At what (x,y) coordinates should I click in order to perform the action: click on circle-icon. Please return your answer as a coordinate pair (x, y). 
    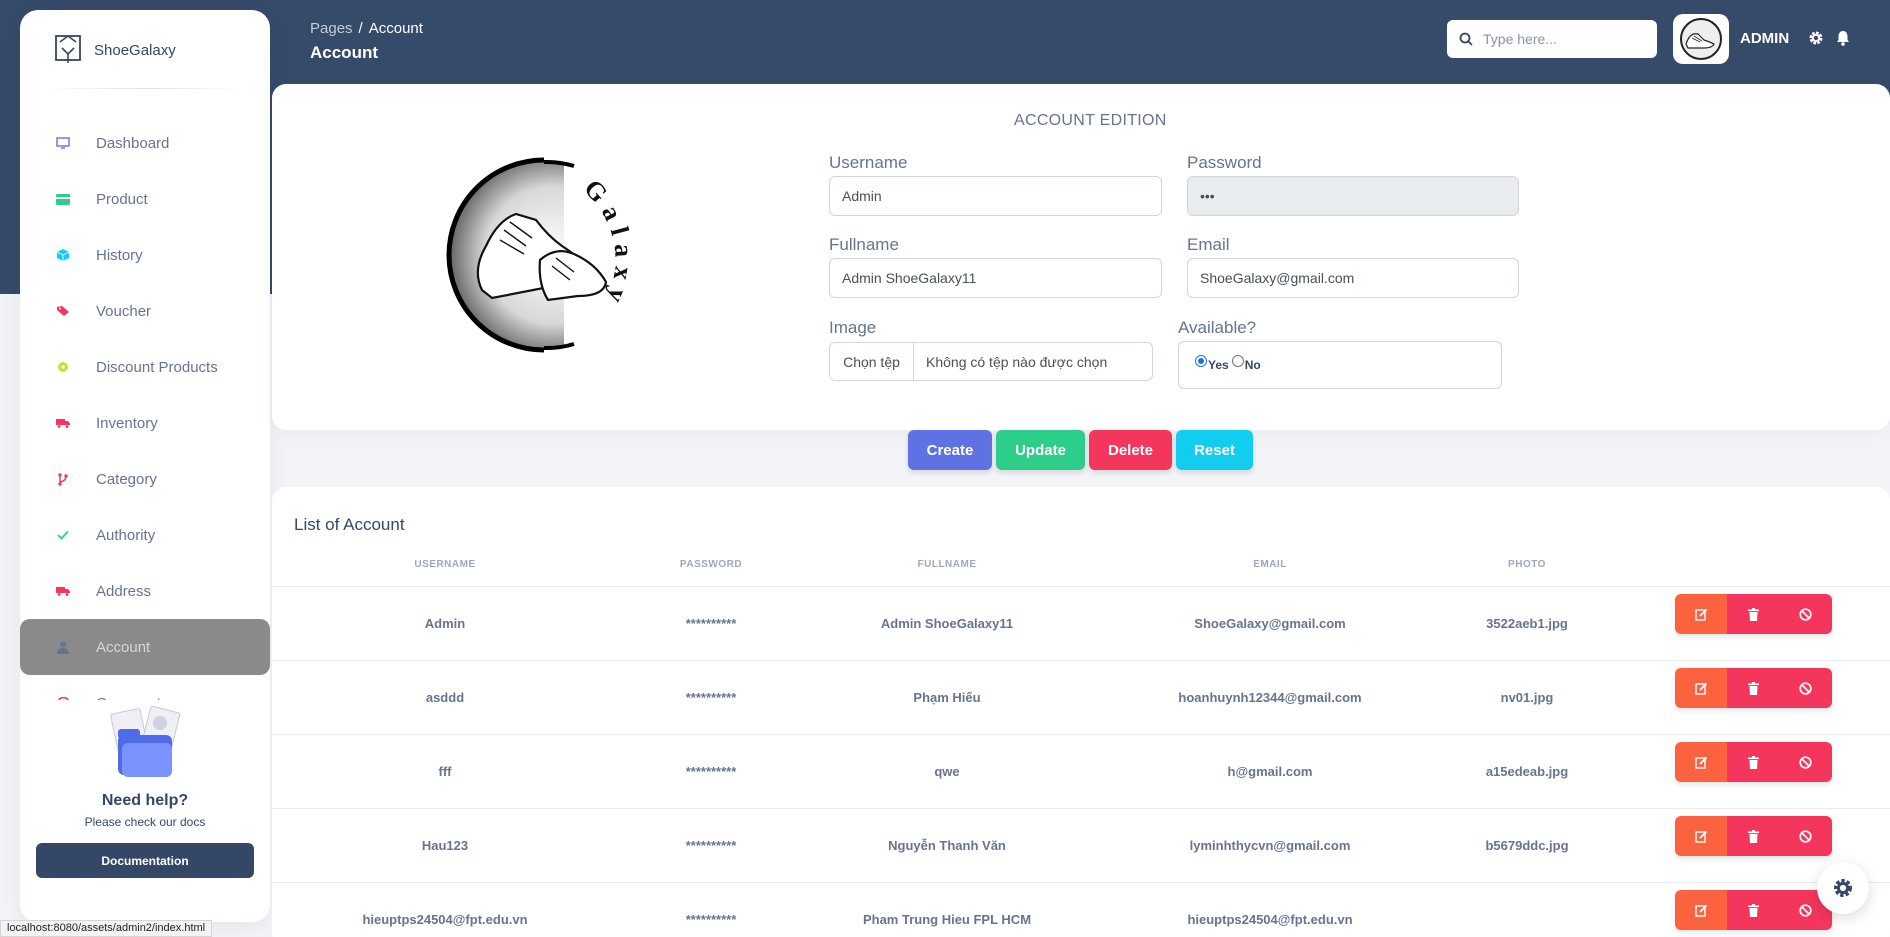
    Looking at the image, I should click on (63, 367).